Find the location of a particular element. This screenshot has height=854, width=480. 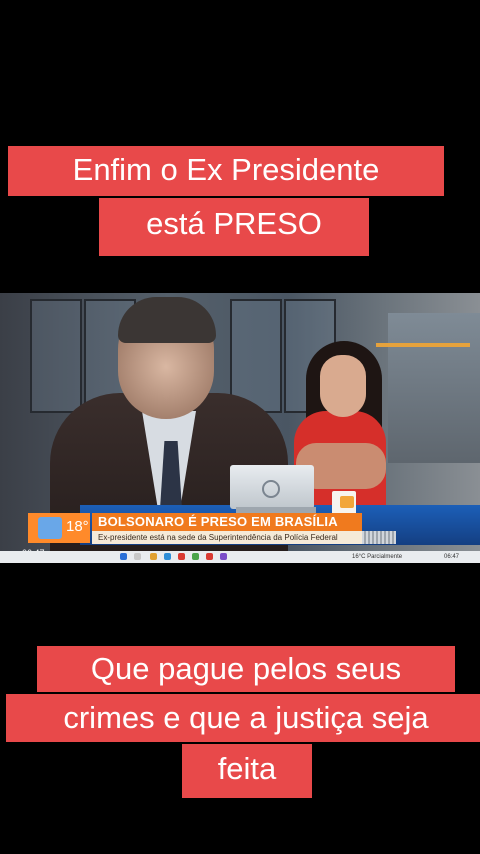

caption-bottom-line-3: feita is located at coordinates (247, 771).